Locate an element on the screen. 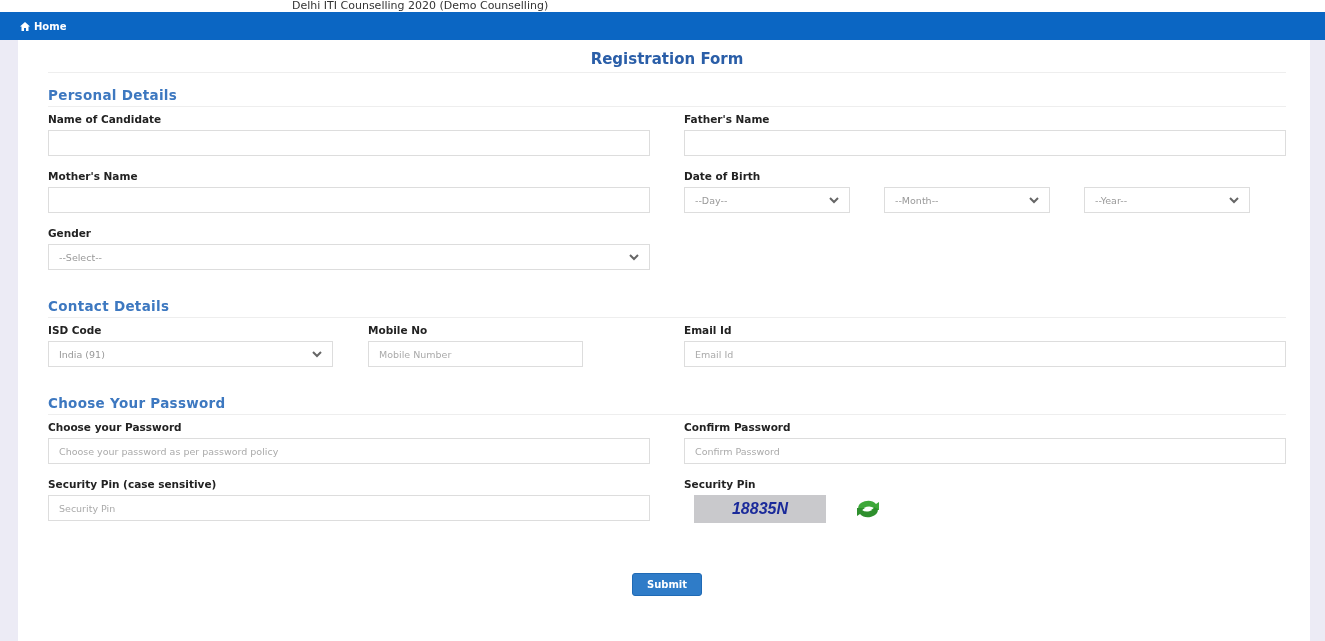 This screenshot has height=641, width=1325. field-label: ISD Code is located at coordinates (75, 330).